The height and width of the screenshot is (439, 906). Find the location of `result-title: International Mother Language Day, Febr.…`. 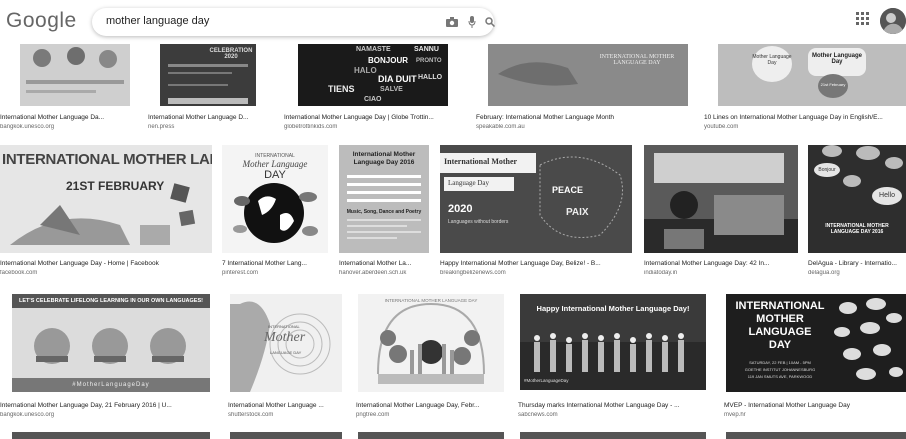

result-title: International Mother Language Day, Febr.… is located at coordinates (431, 405).